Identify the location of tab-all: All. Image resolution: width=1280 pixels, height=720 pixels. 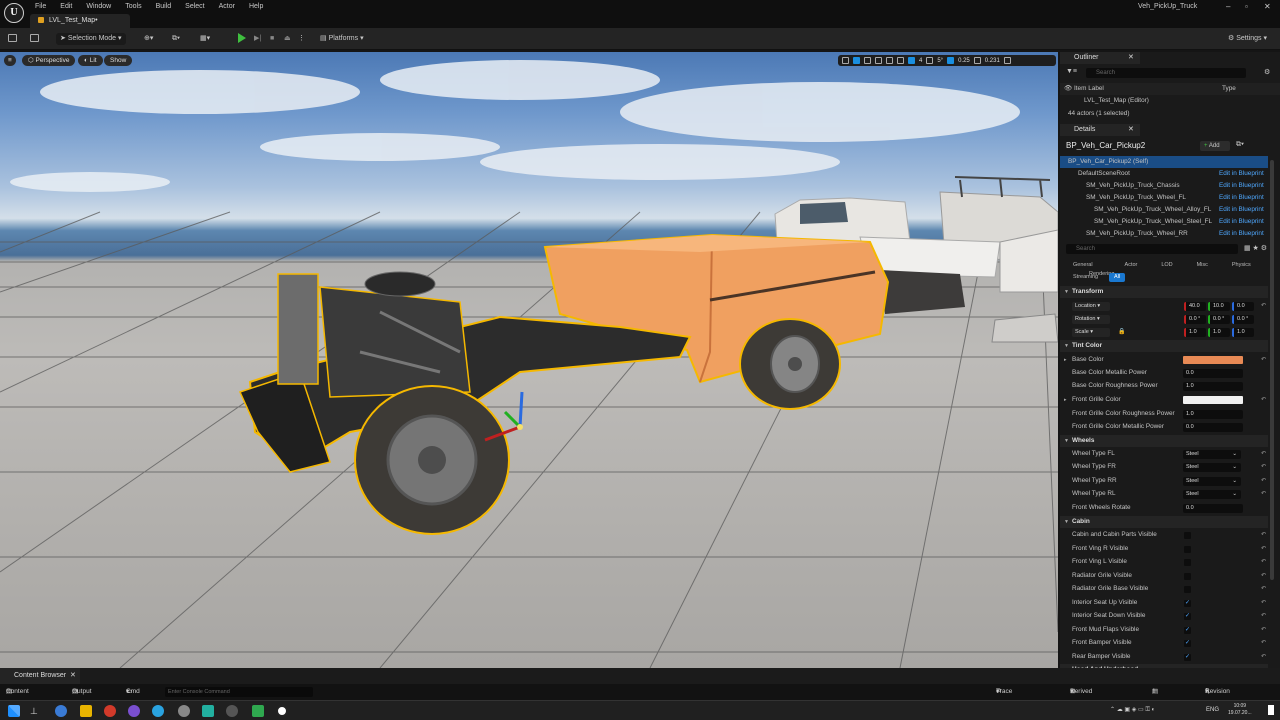
(1117, 277).